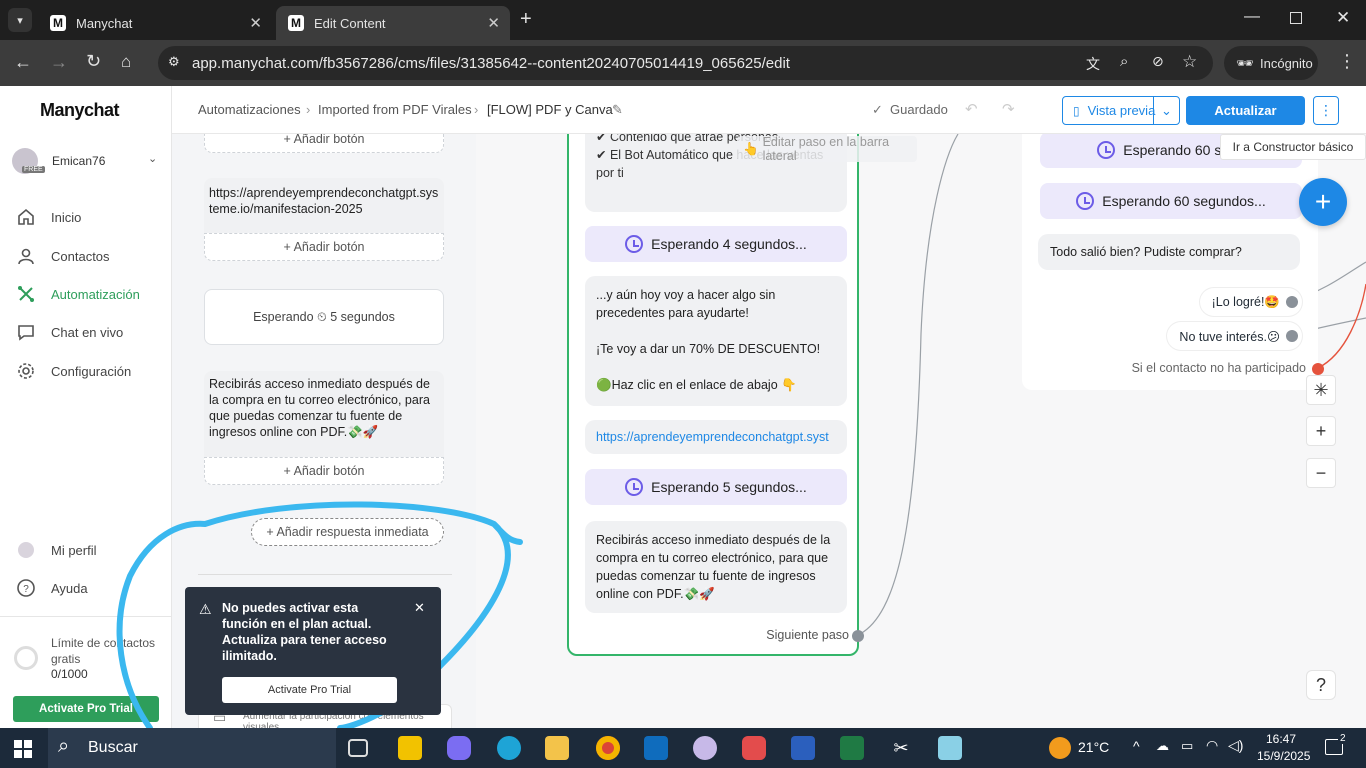 The height and width of the screenshot is (768, 1366). What do you see at coordinates (550, 109) in the screenshot?
I see `breadcrumb-flow-name: [FLOW] PDF y Canva` at bounding box center [550, 109].